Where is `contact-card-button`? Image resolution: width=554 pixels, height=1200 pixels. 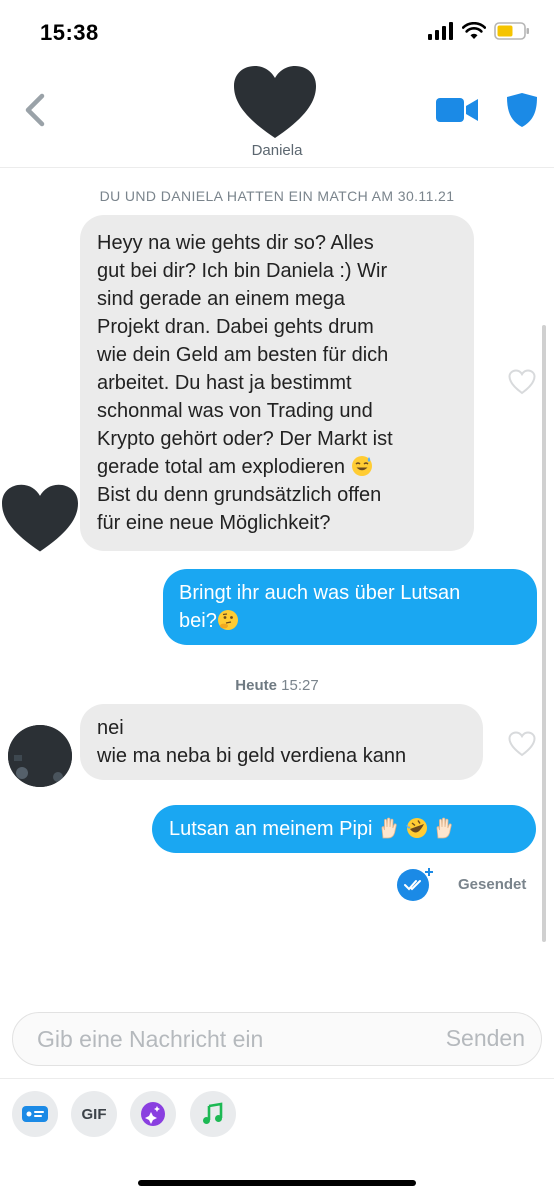 contact-card-button is located at coordinates (35, 1114).